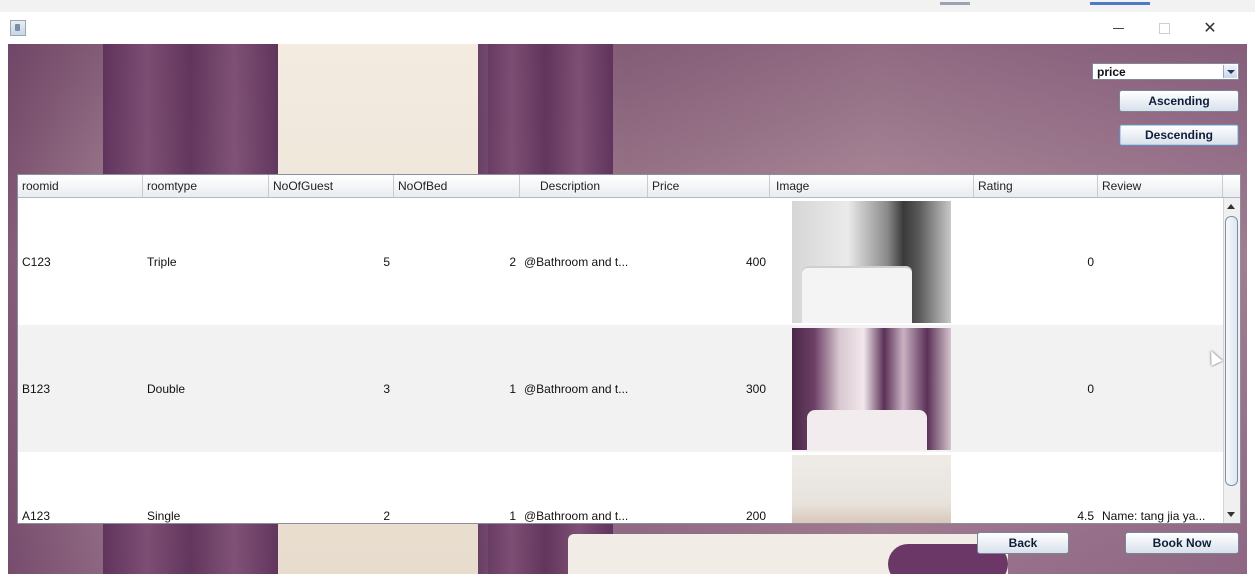 The width and height of the screenshot is (1255, 574). I want to click on col-header-review: Review, so click(1160, 186).